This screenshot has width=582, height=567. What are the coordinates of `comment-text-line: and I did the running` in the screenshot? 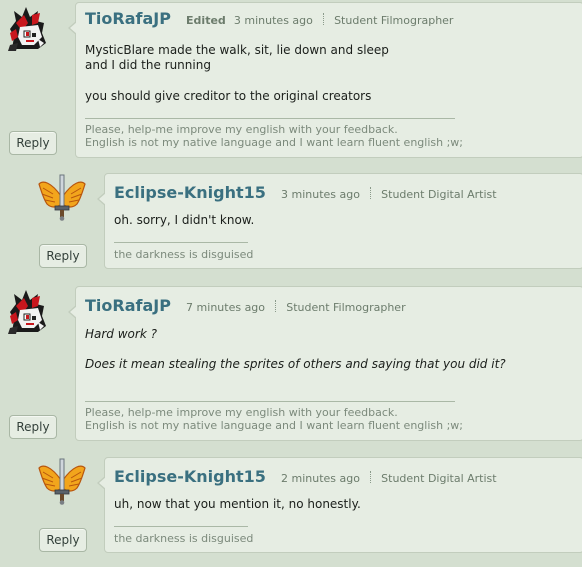 It's located at (148, 65).